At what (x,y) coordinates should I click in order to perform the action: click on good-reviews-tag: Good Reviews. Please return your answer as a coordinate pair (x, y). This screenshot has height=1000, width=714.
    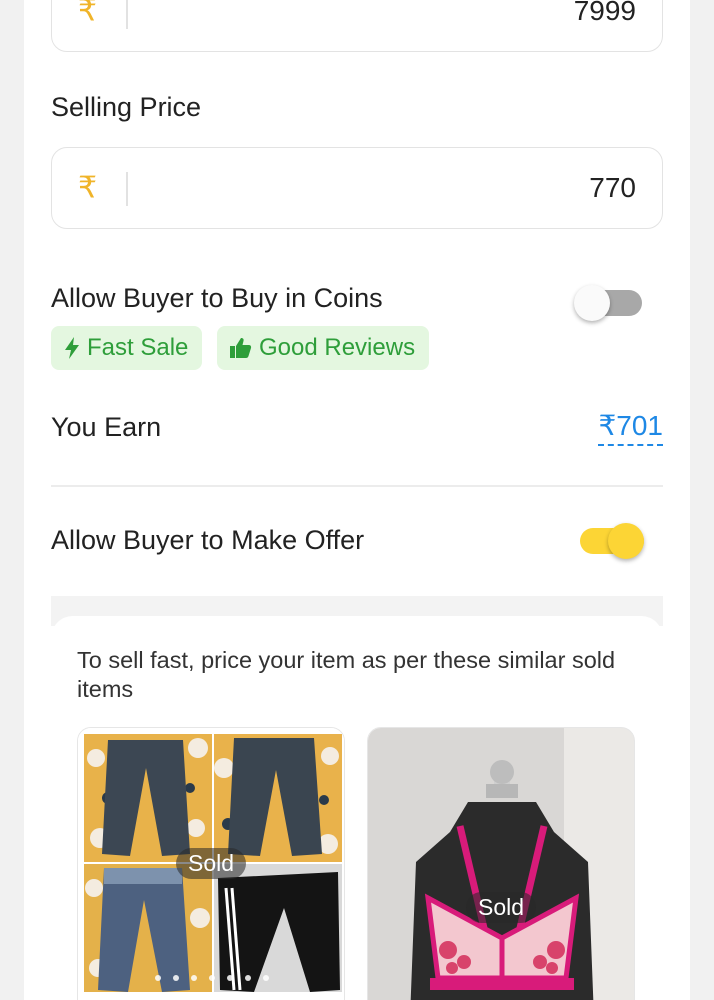
    Looking at the image, I should click on (323, 348).